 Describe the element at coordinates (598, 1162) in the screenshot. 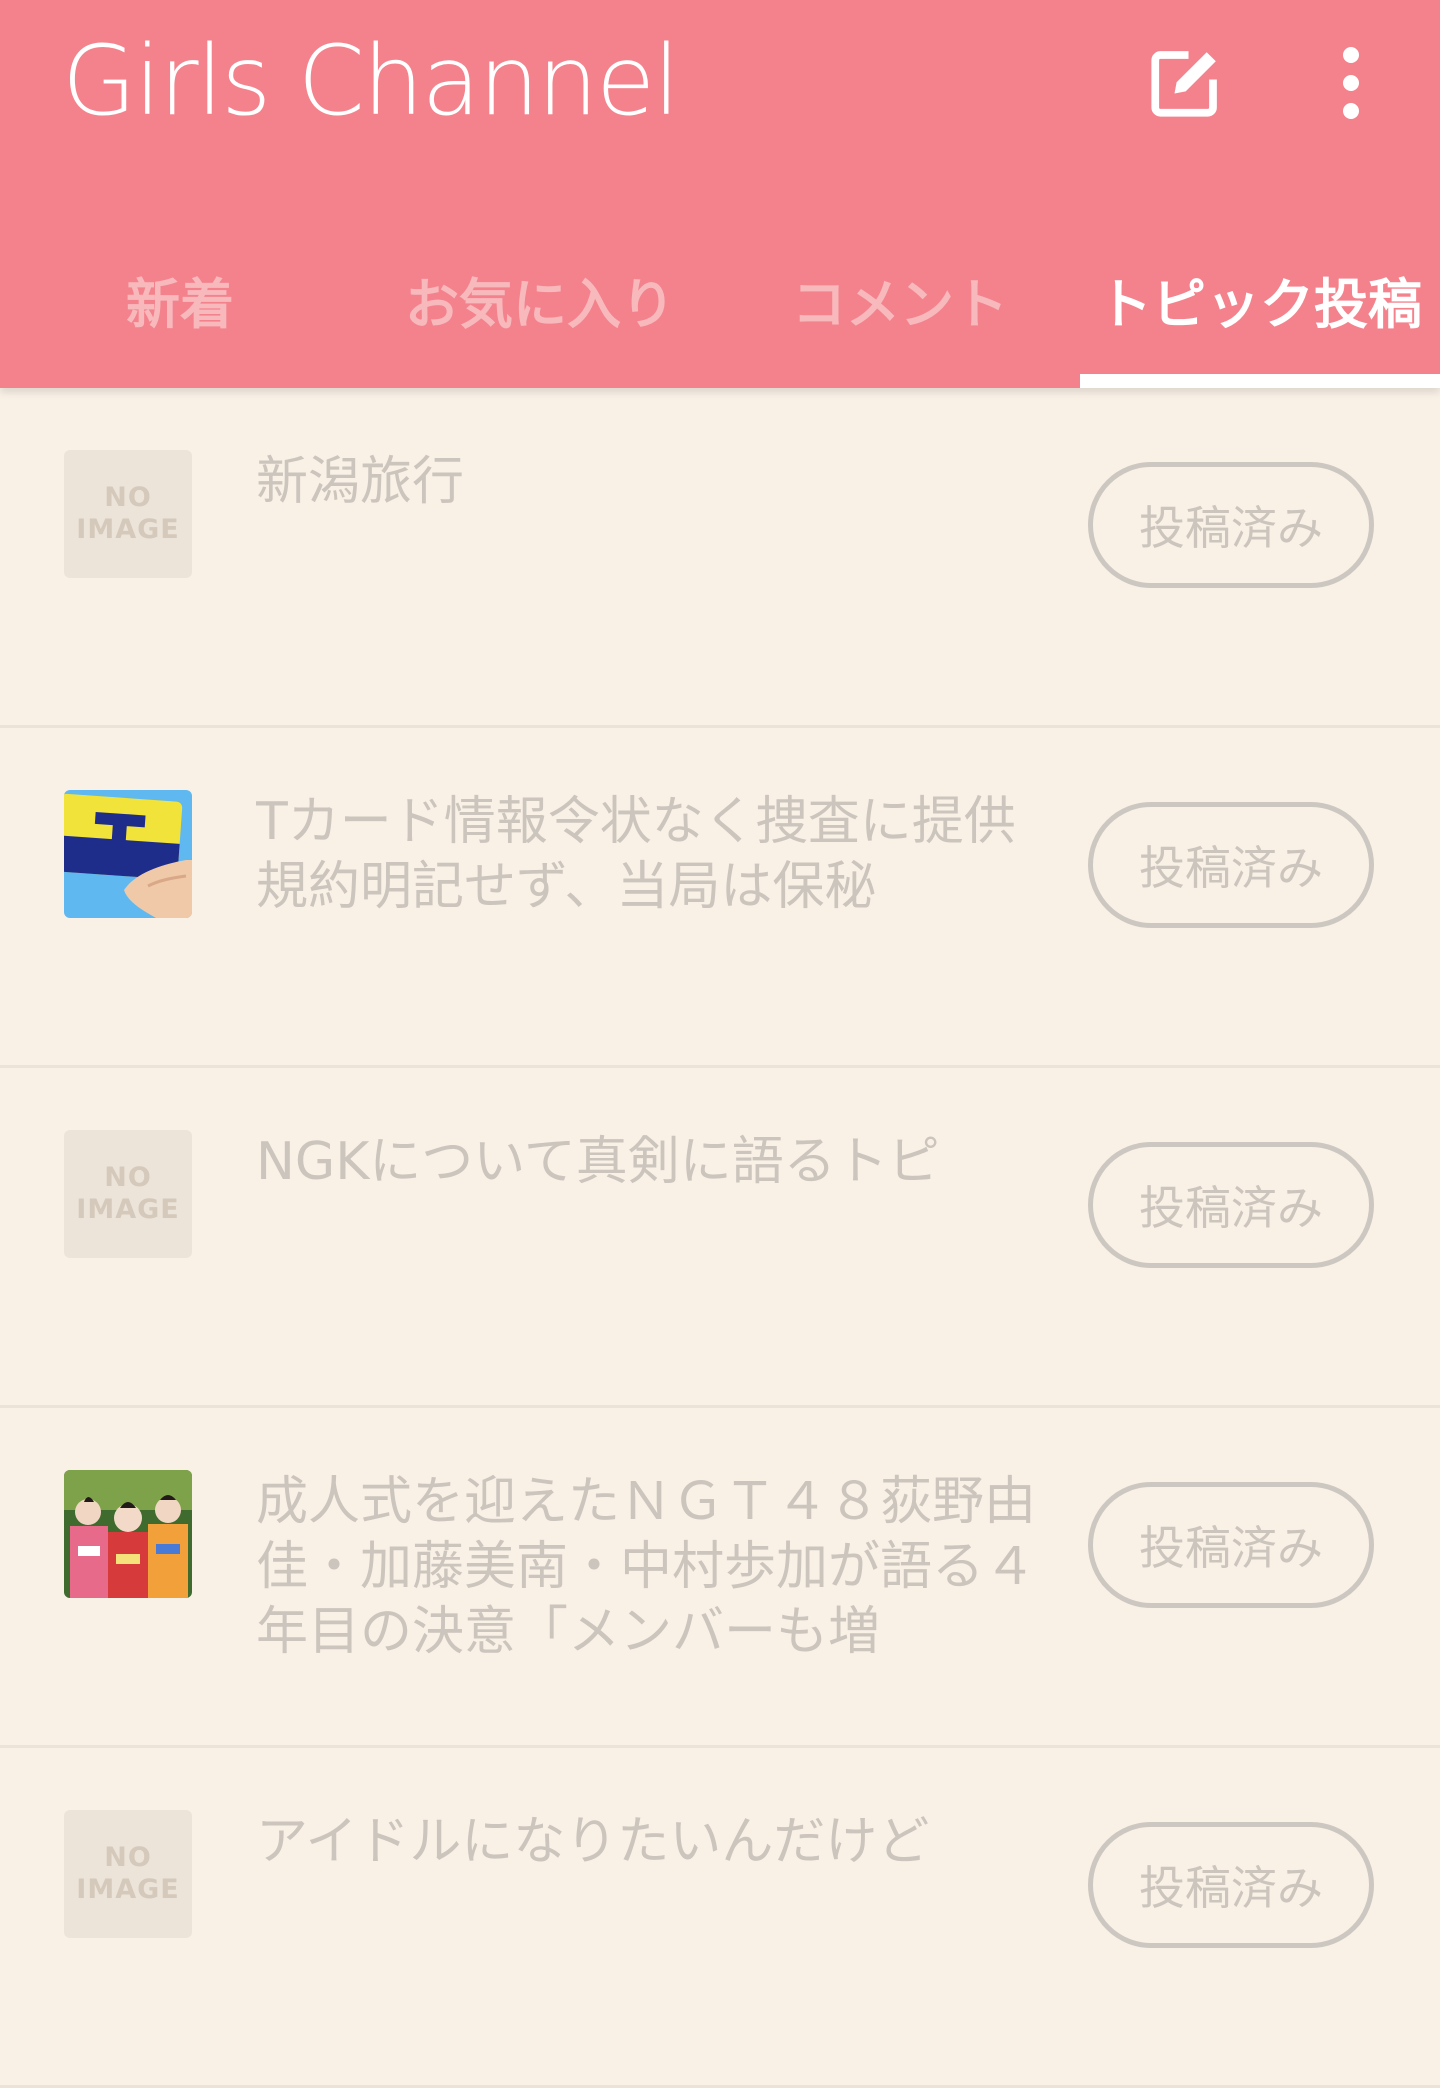

I see `topic-title: NGKについて真剣に語るトピ` at that location.